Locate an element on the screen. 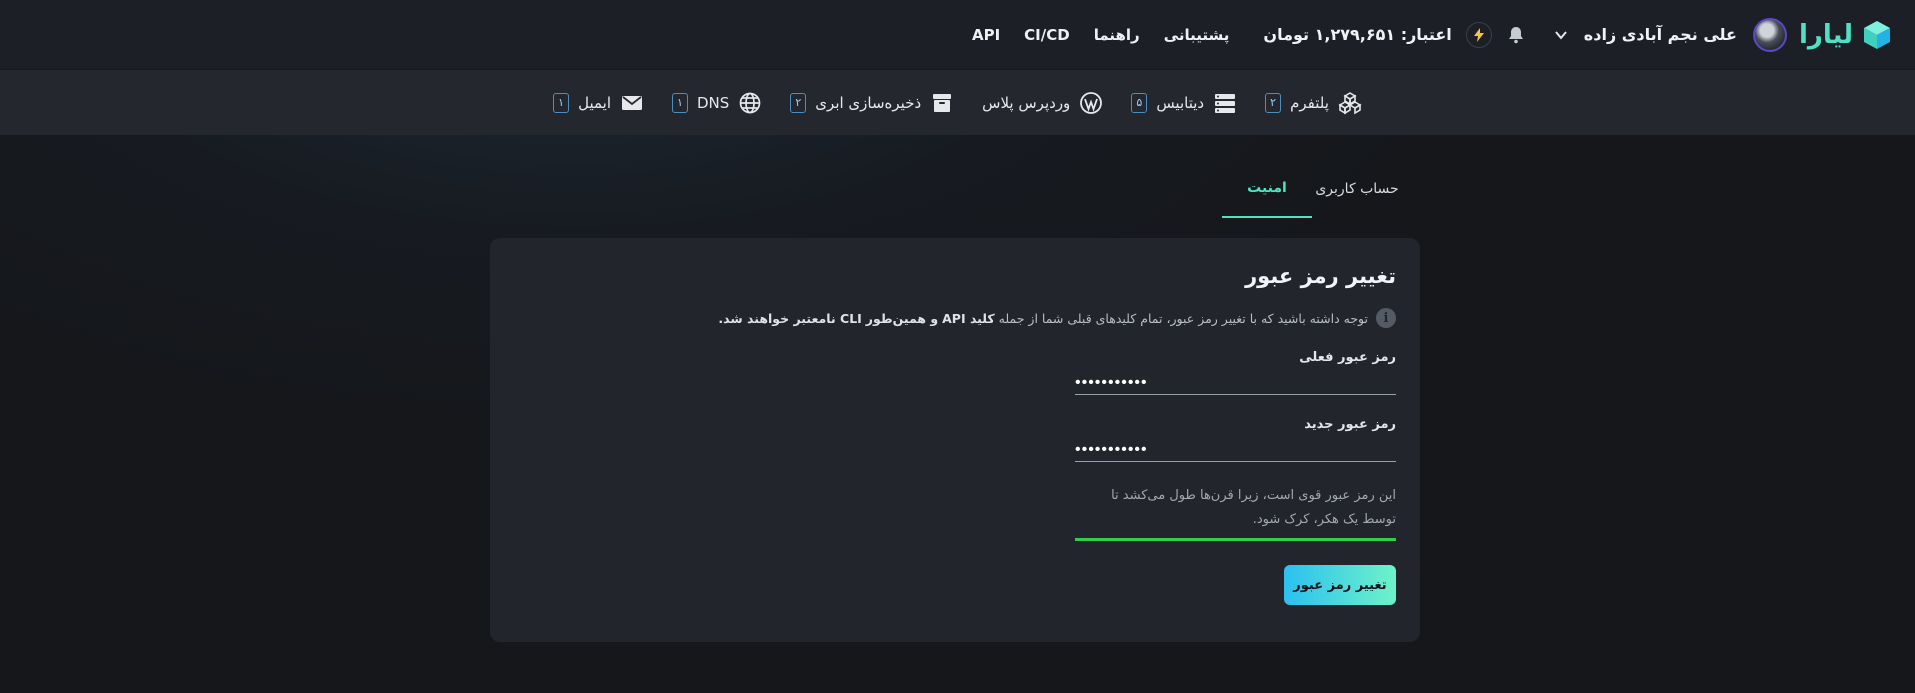 The height and width of the screenshot is (693, 1915). bolt-icon is located at coordinates (1478, 34).